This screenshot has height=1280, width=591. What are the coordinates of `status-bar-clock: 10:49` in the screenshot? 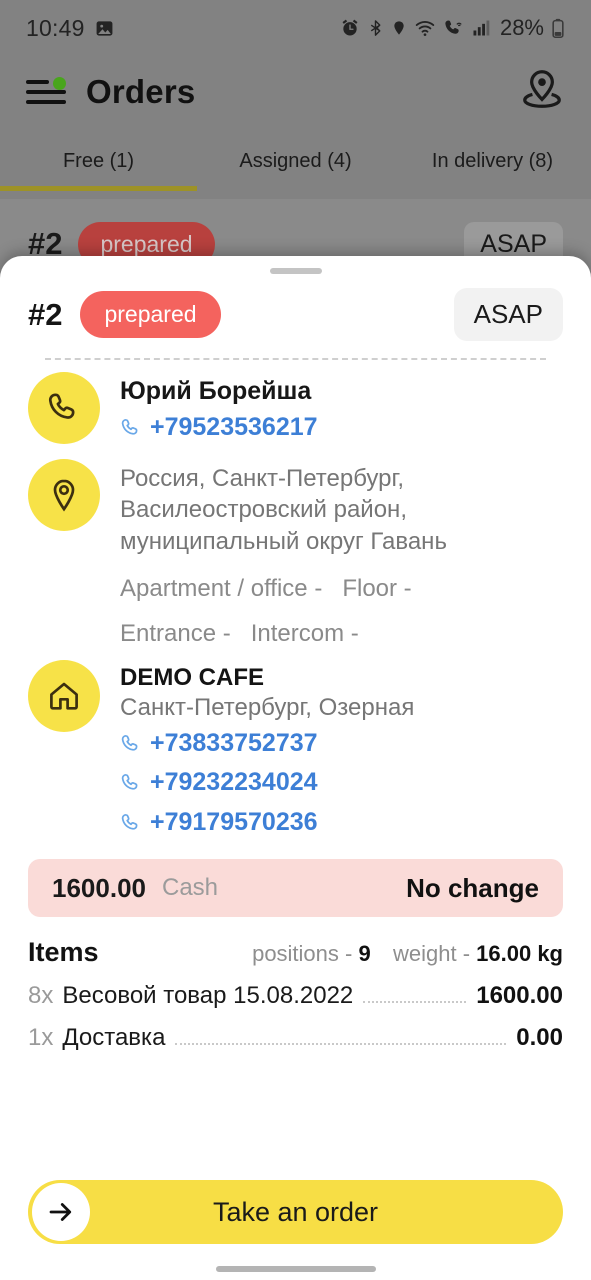 It's located at (55, 27).